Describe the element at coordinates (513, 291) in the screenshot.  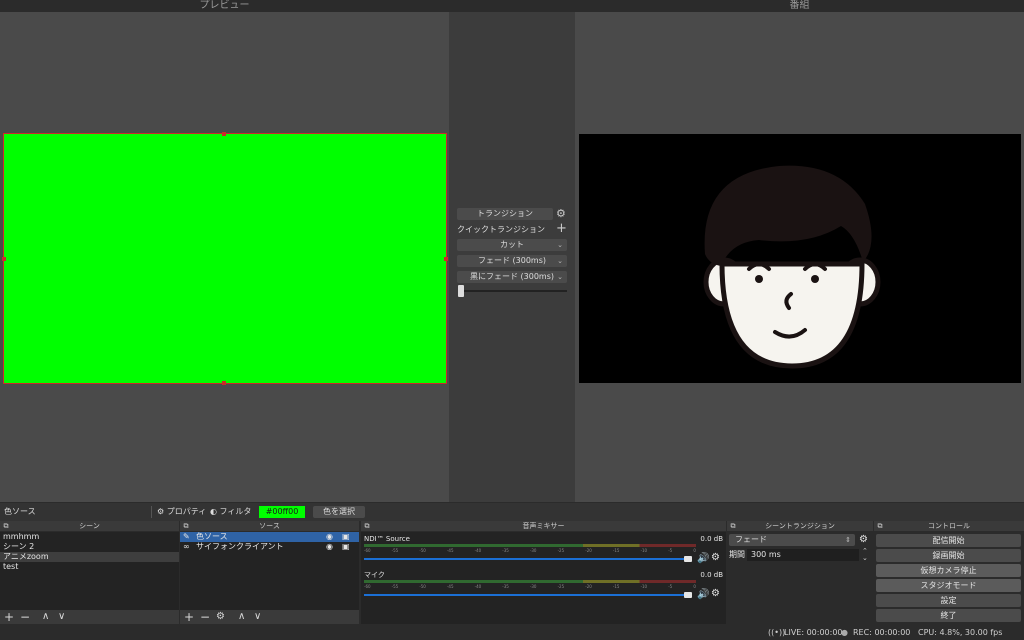
I see `tbar-slider-track` at that location.